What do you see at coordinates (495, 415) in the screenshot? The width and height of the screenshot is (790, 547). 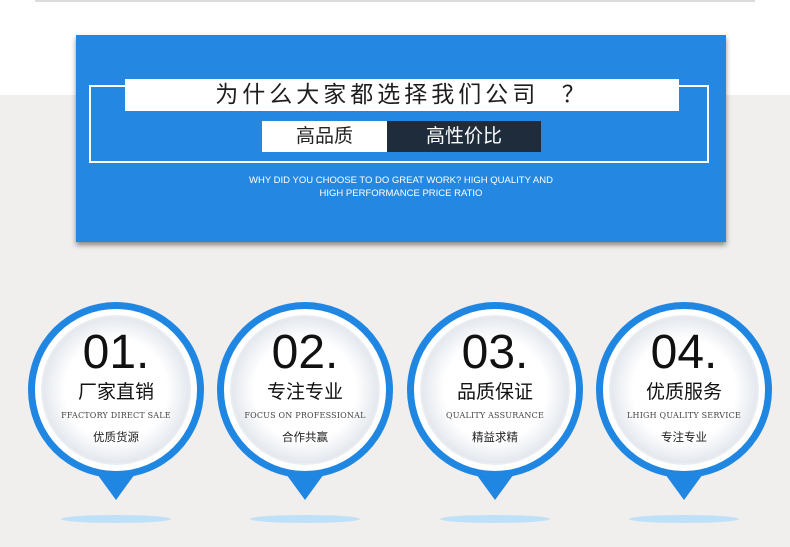 I see `badge-english: QUALITY ASSURANCE` at bounding box center [495, 415].